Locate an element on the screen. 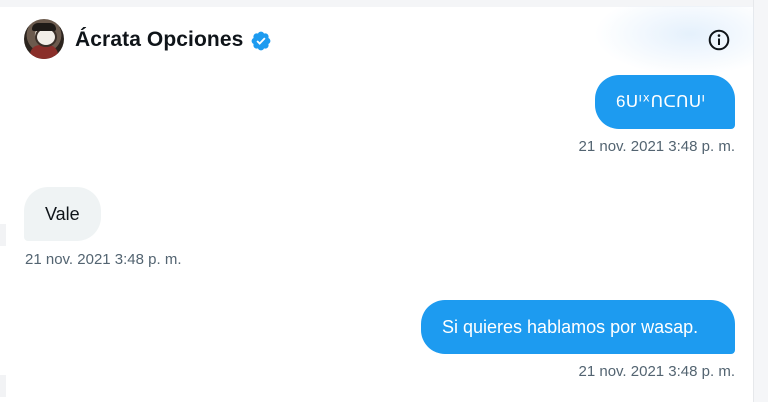 The width and height of the screenshot is (768, 402). verified-badge-icon is located at coordinates (261, 41).